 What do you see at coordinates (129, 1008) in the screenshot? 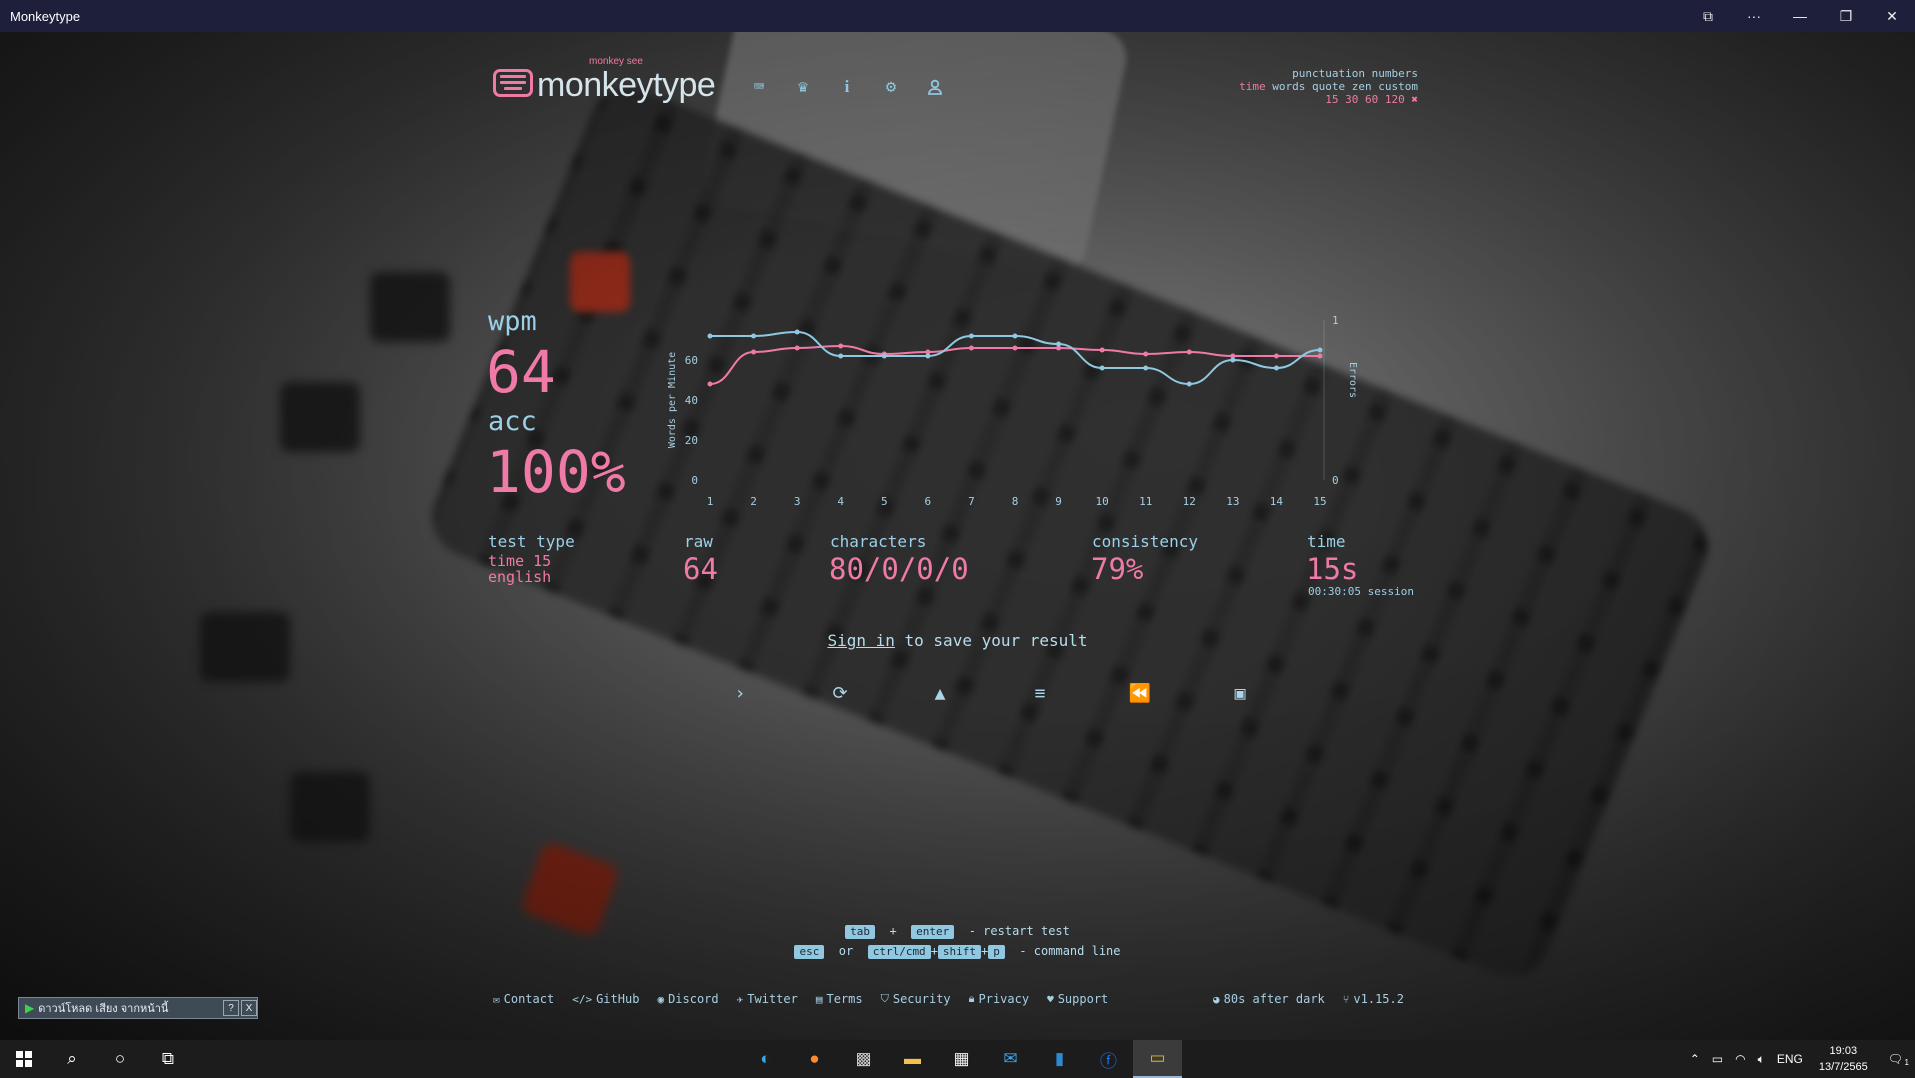
I see `download-audio-label: ดาวน์โหลด เสียง จากหน้านี้` at bounding box center [129, 1008].